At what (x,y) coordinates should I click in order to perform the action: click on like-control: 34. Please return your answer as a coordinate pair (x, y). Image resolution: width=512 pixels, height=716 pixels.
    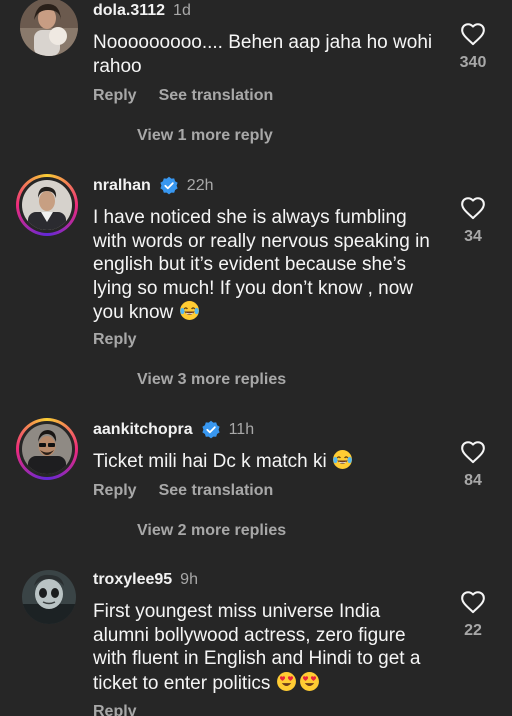
    Looking at the image, I should click on (473, 221).